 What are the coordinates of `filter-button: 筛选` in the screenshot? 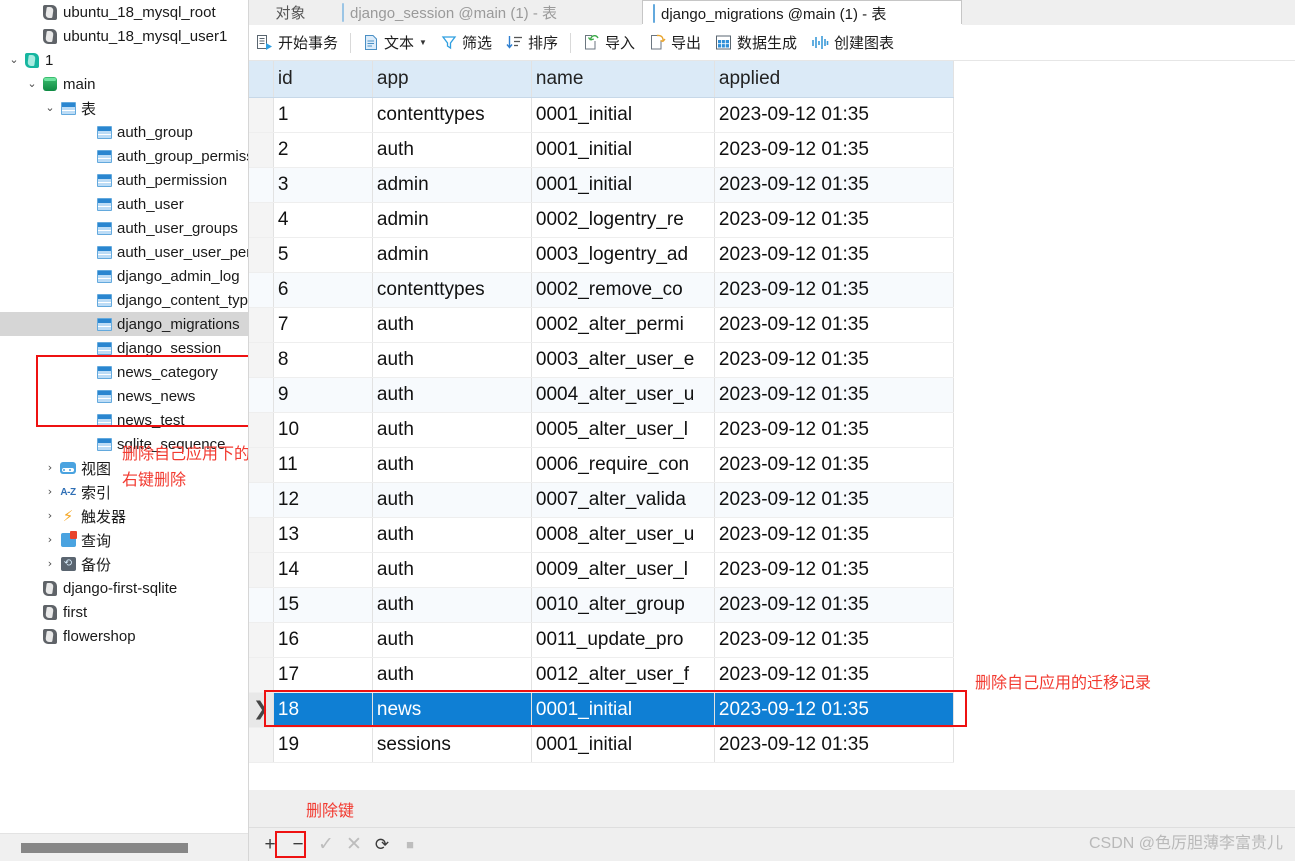 It's located at (466, 43).